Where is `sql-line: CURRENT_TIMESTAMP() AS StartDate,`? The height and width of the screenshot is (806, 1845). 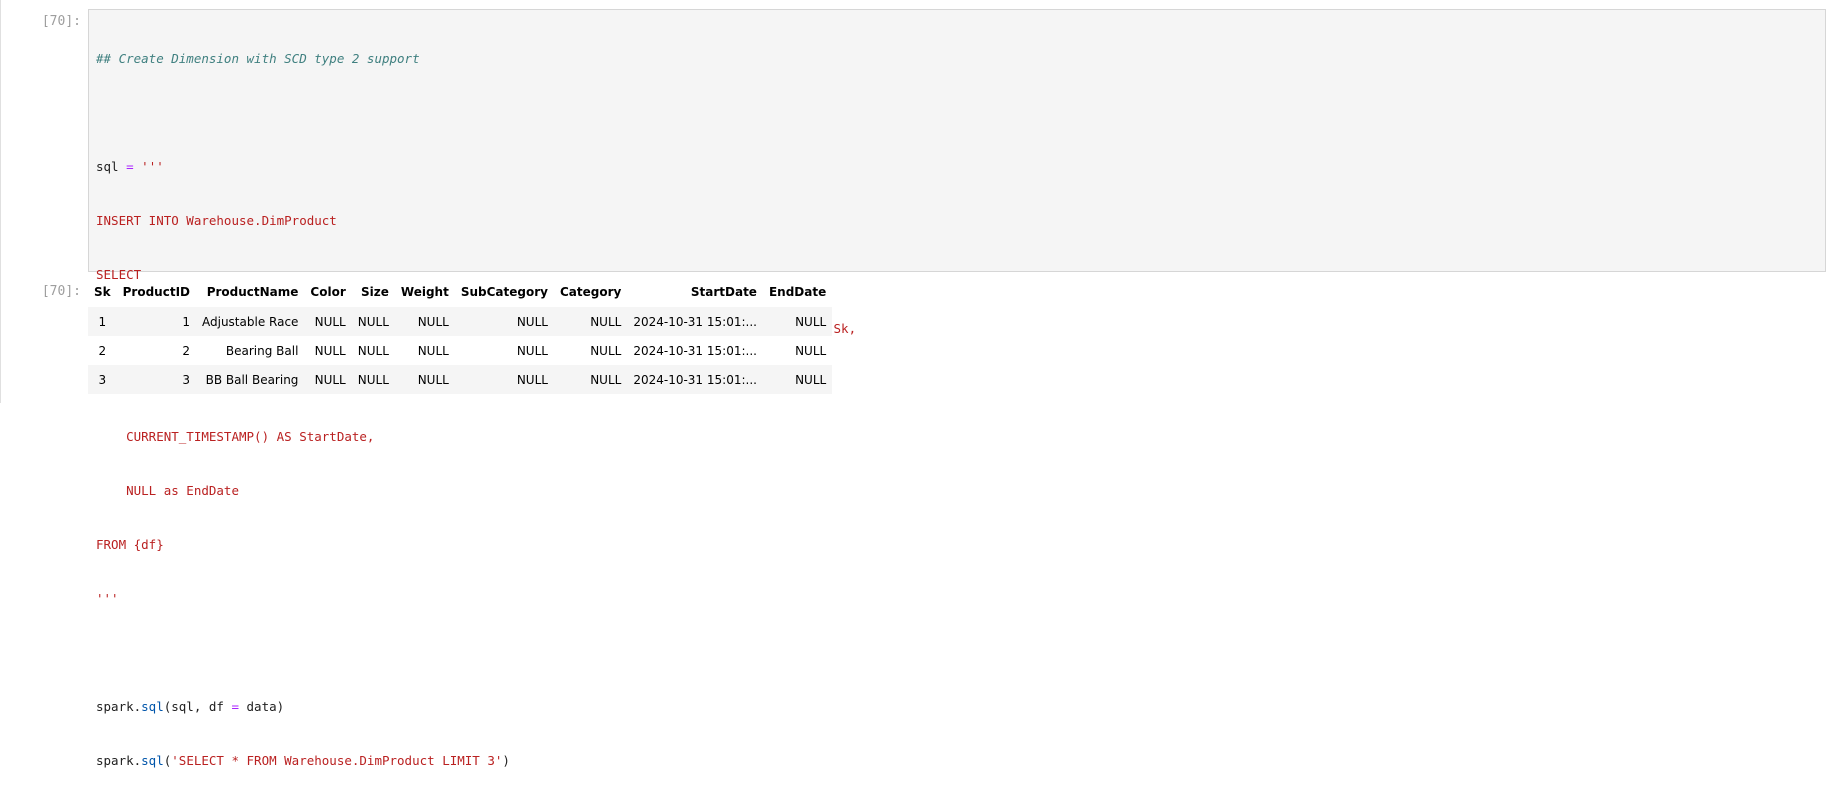
sql-line: CURRENT_TIMESTAMP() AS StartDate, is located at coordinates (235, 436).